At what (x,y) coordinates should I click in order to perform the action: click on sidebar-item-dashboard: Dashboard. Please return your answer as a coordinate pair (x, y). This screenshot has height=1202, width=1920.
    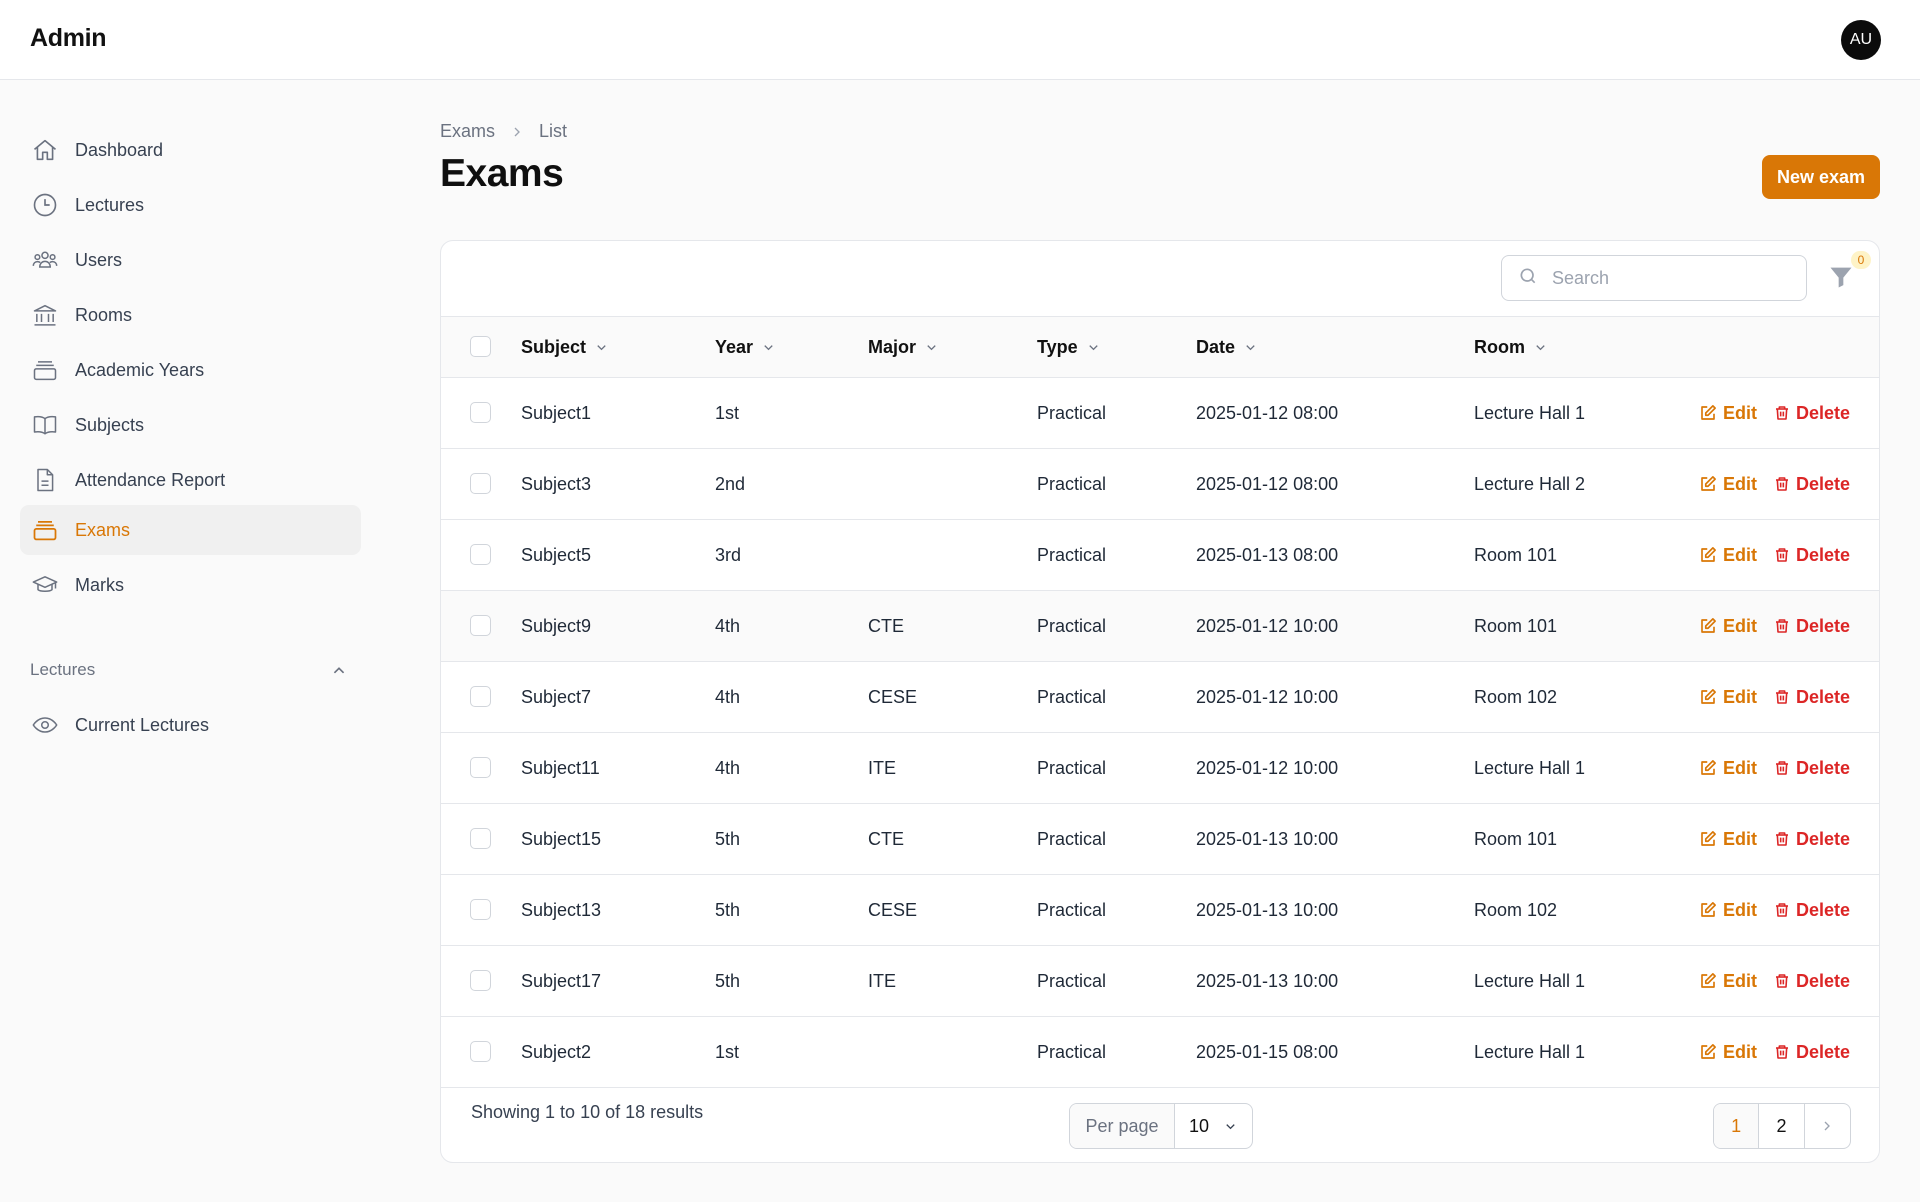
    Looking at the image, I should click on (190, 150).